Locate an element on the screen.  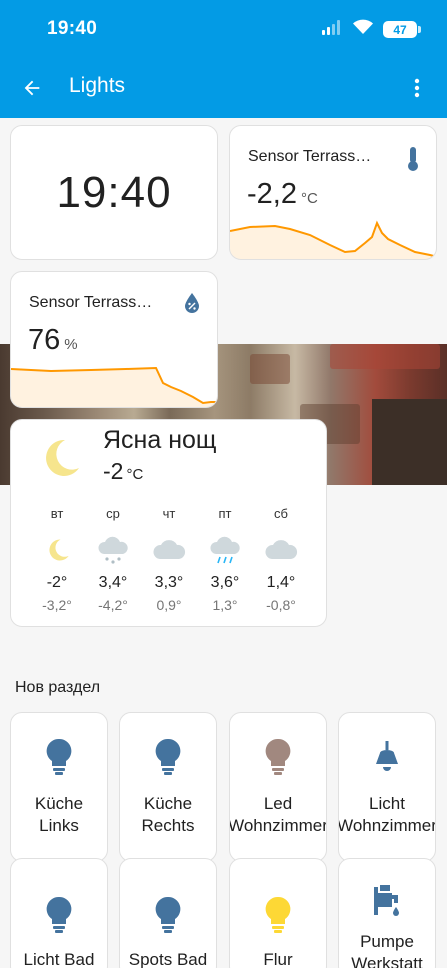
tile-label: Küche Links is located at coordinates (59, 814).